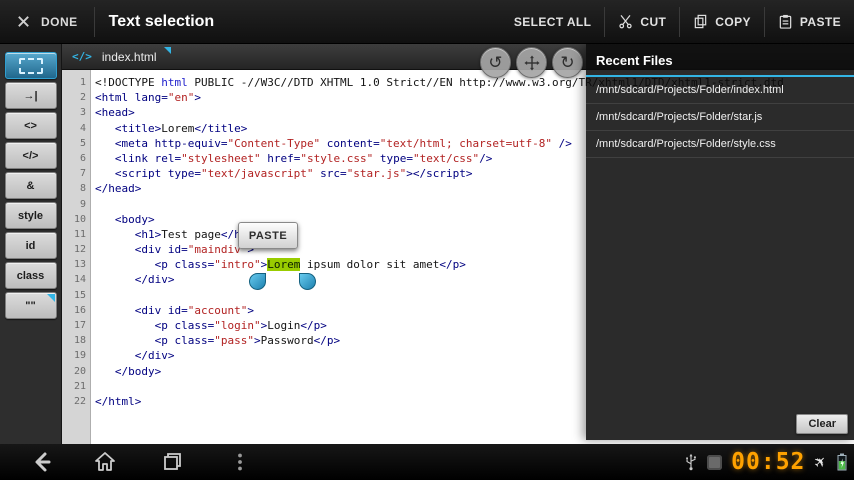 The width and height of the screenshot is (854, 480). What do you see at coordinates (722, 21) in the screenshot?
I see `copy-button: COPY` at bounding box center [722, 21].